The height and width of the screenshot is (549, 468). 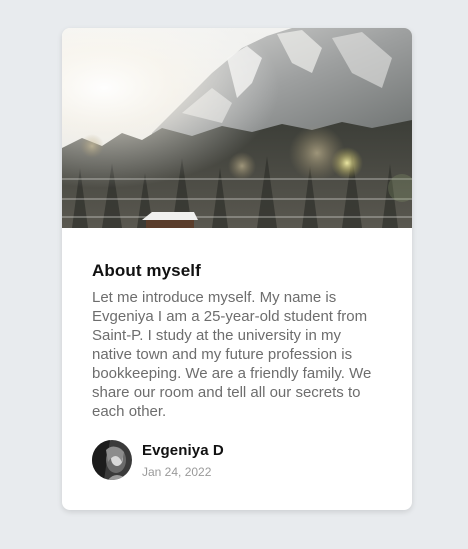 What do you see at coordinates (146, 270) in the screenshot?
I see `card-title: About myself` at bounding box center [146, 270].